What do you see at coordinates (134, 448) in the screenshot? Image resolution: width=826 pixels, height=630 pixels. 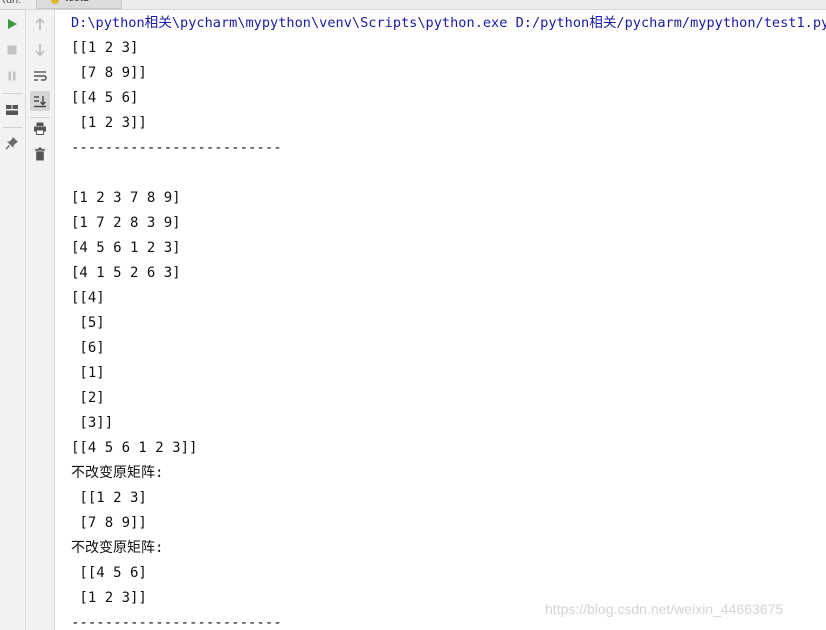 I see `console-output-line: [[4 5 6 1 2 3]]` at bounding box center [134, 448].